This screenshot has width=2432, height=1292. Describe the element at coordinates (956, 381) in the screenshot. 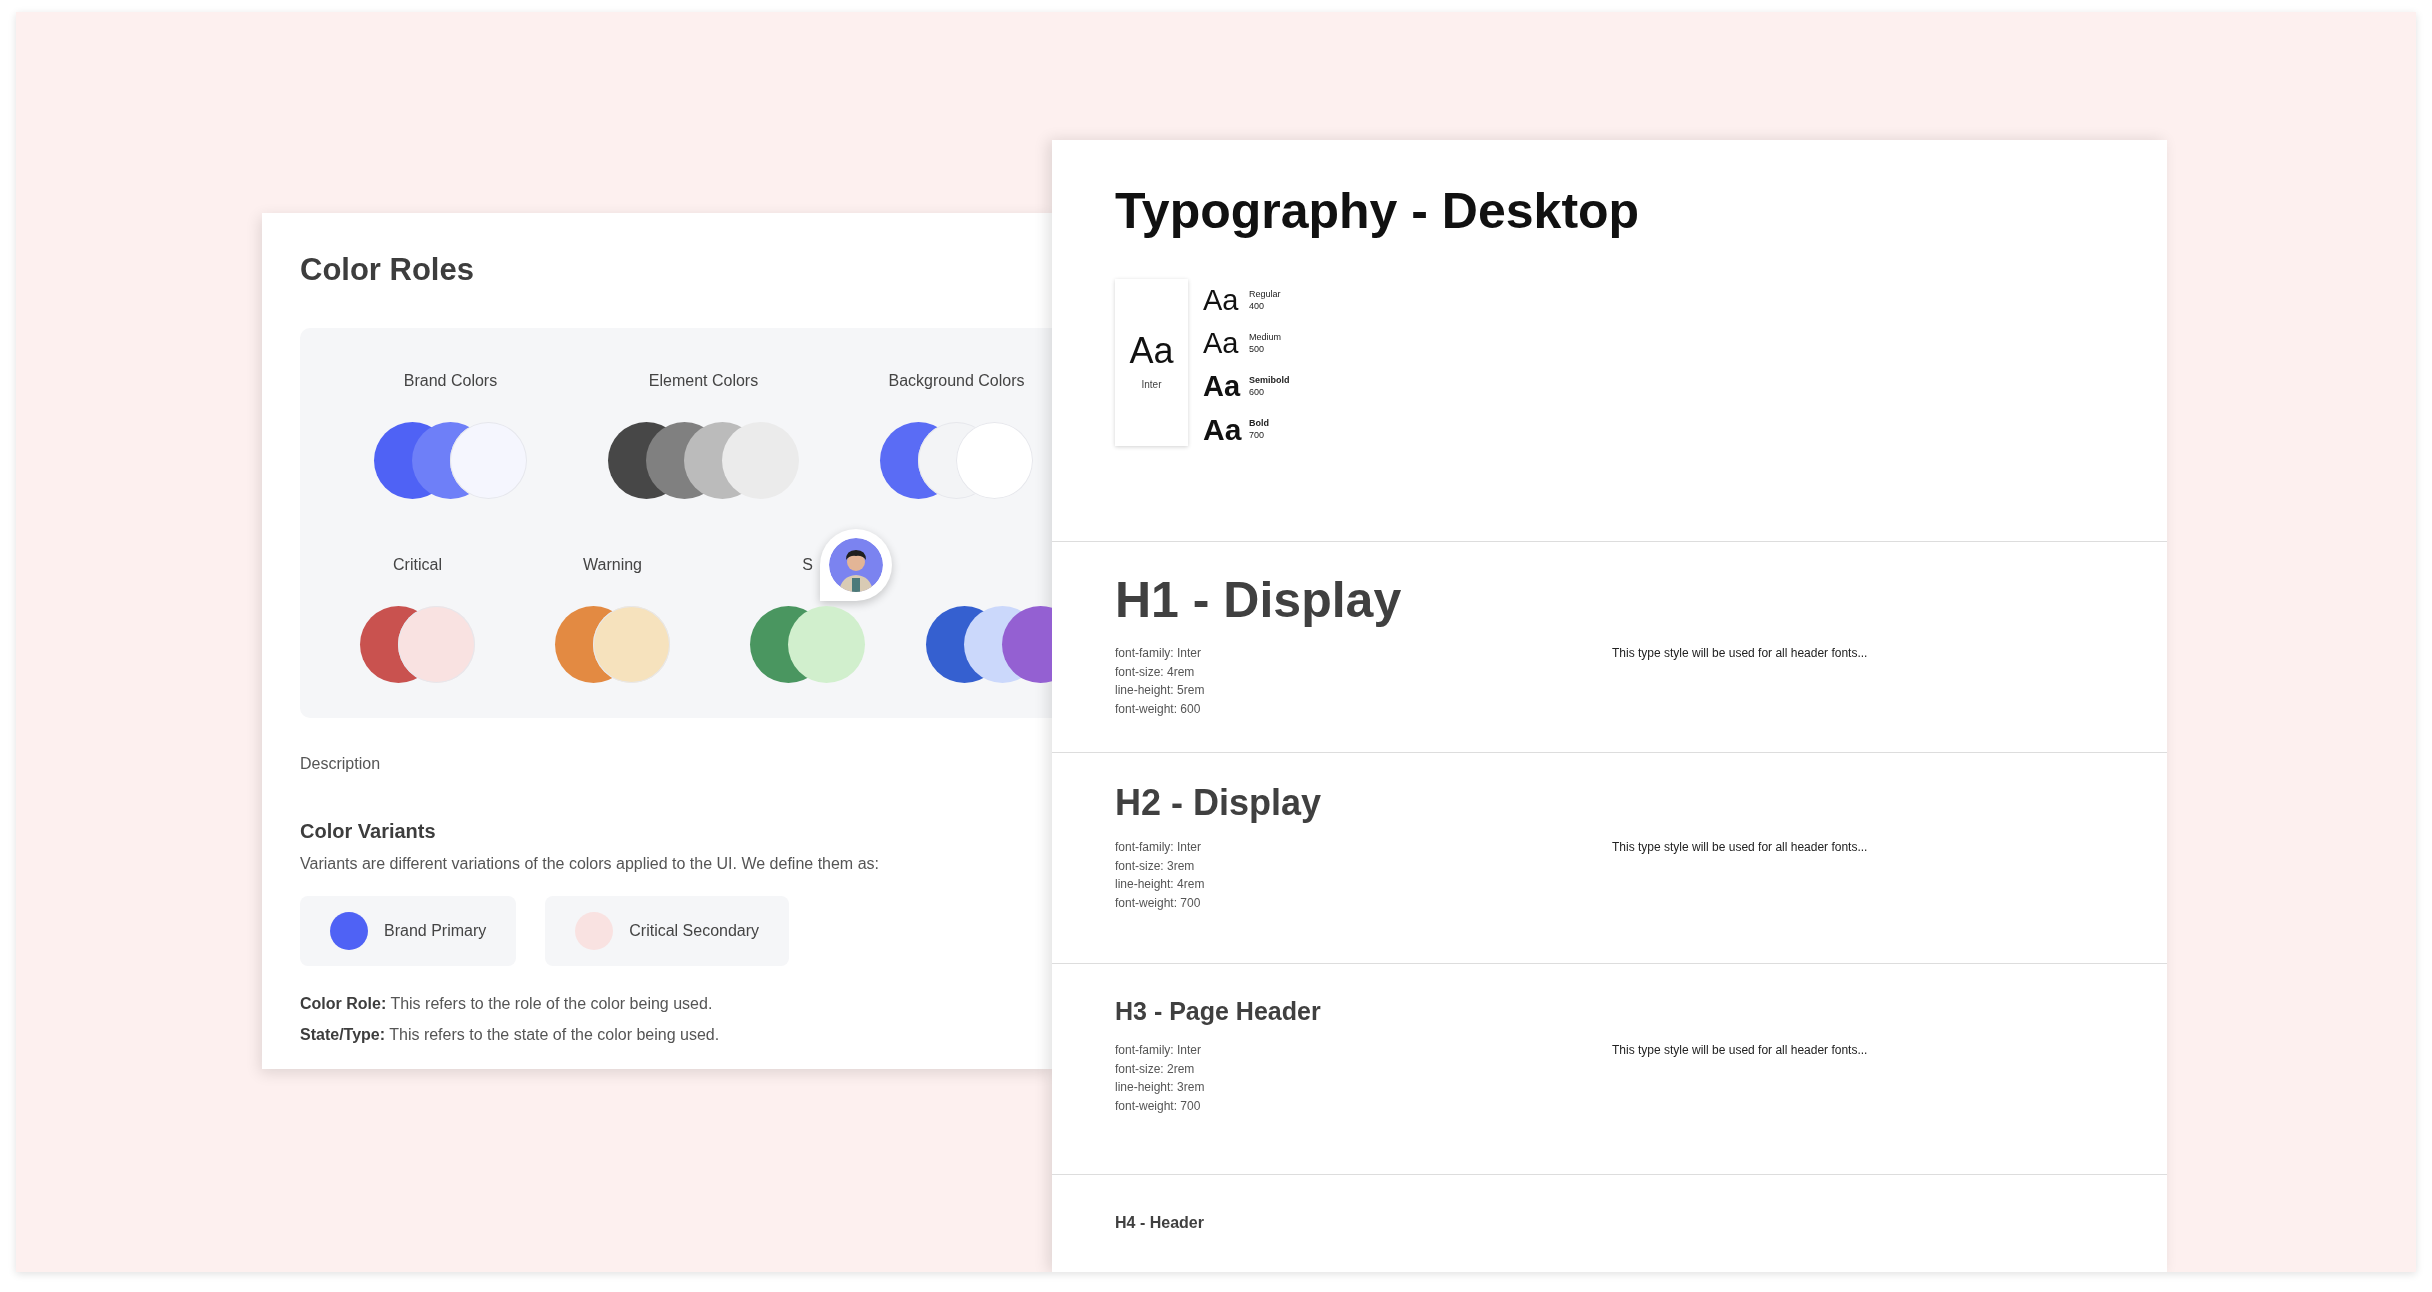

I see `group-label: Background Colors` at that location.